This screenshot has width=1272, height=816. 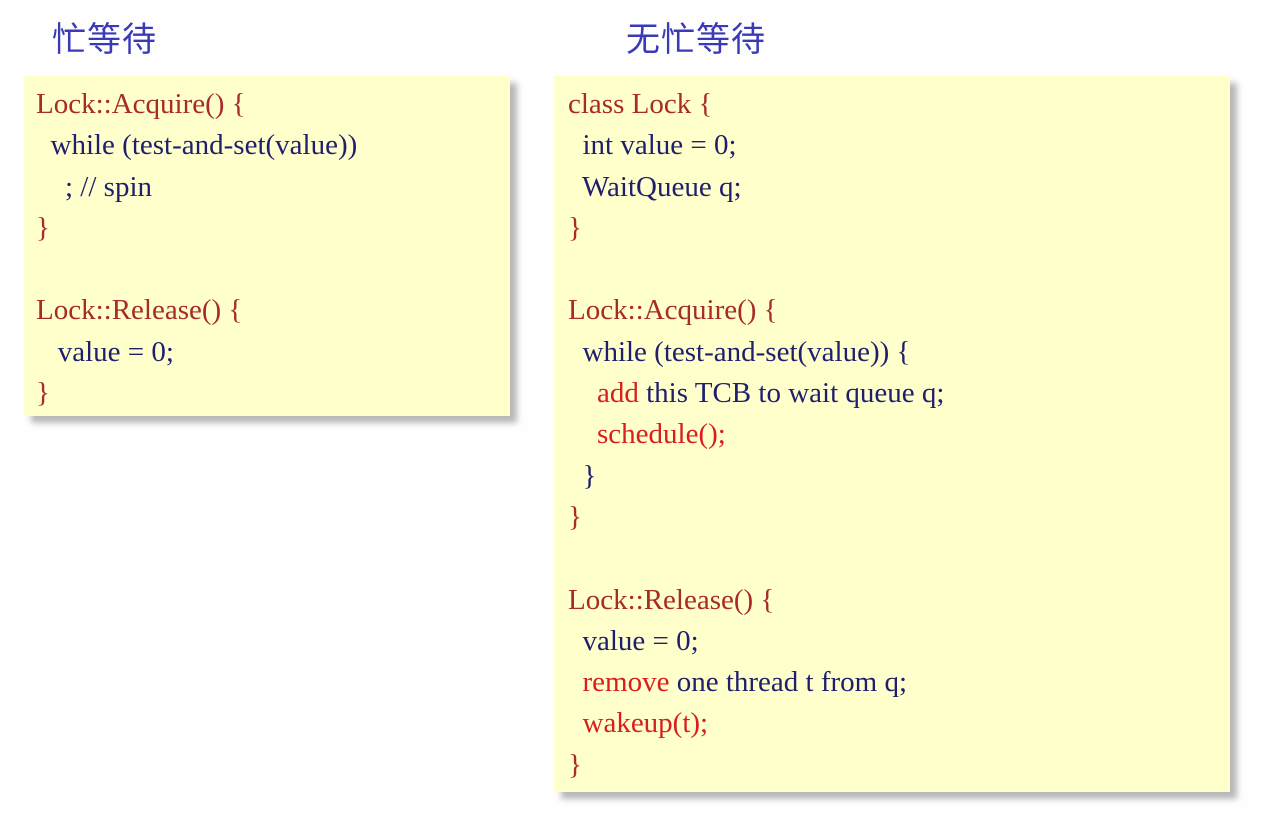 I want to click on code-segment: WaitQueue q;, so click(x=655, y=186).